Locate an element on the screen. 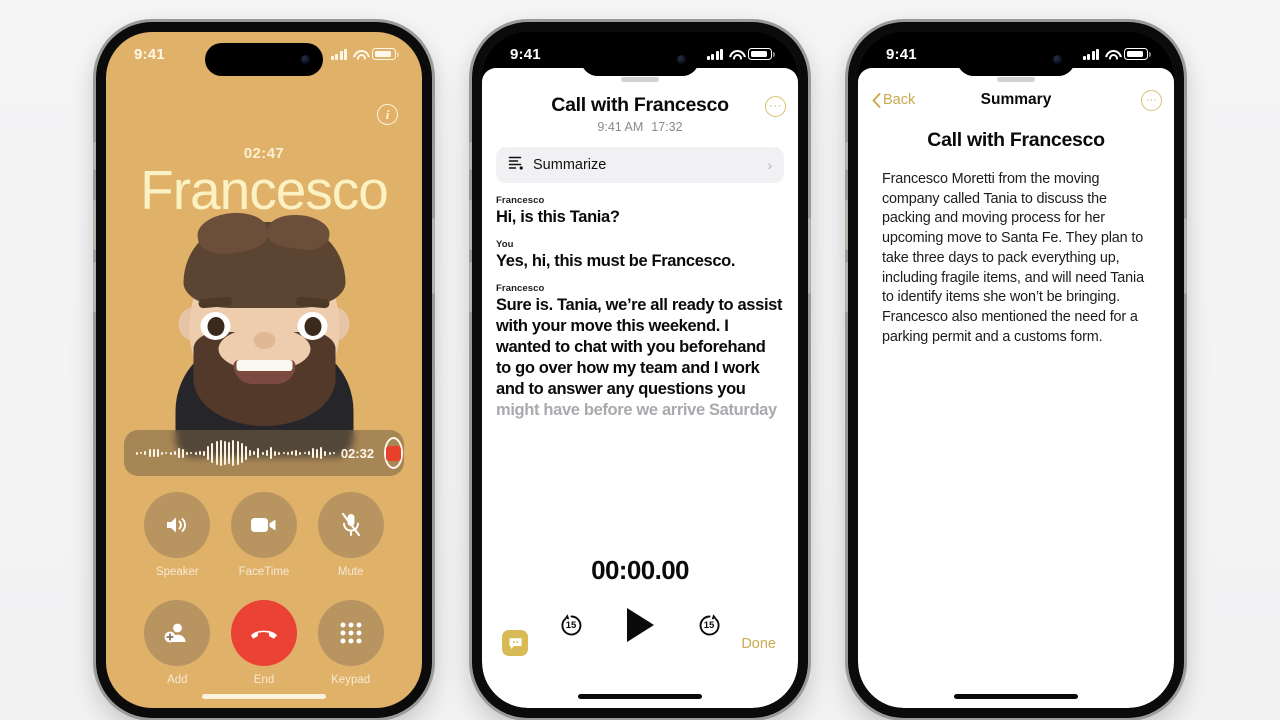 This screenshot has width=1280, height=720. summary-heading: Call with Francesco is located at coordinates (1016, 140).